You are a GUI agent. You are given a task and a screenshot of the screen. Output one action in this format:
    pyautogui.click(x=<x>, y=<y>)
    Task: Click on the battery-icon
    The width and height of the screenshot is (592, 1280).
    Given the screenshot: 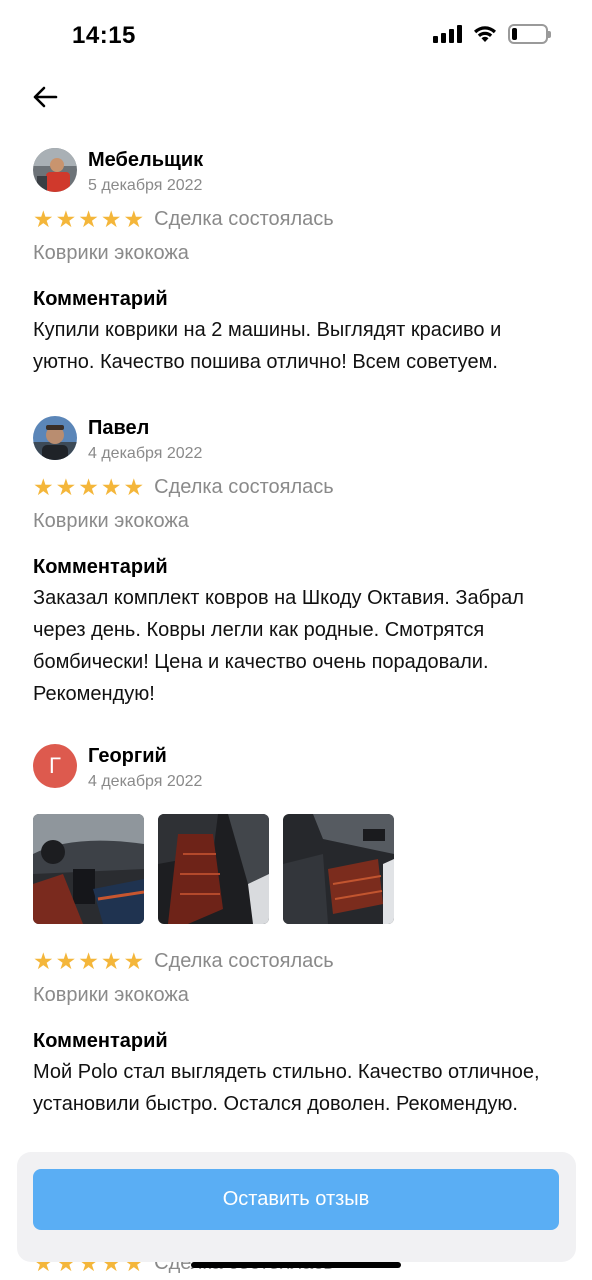 What is the action you would take?
    pyautogui.click(x=529, y=34)
    